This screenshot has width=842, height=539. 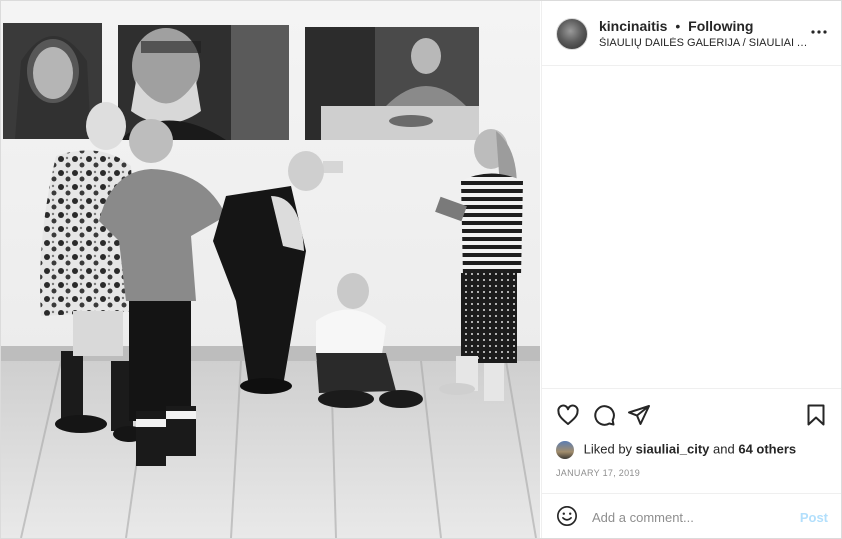 I want to click on paper-plane-icon, so click(x=639, y=415).